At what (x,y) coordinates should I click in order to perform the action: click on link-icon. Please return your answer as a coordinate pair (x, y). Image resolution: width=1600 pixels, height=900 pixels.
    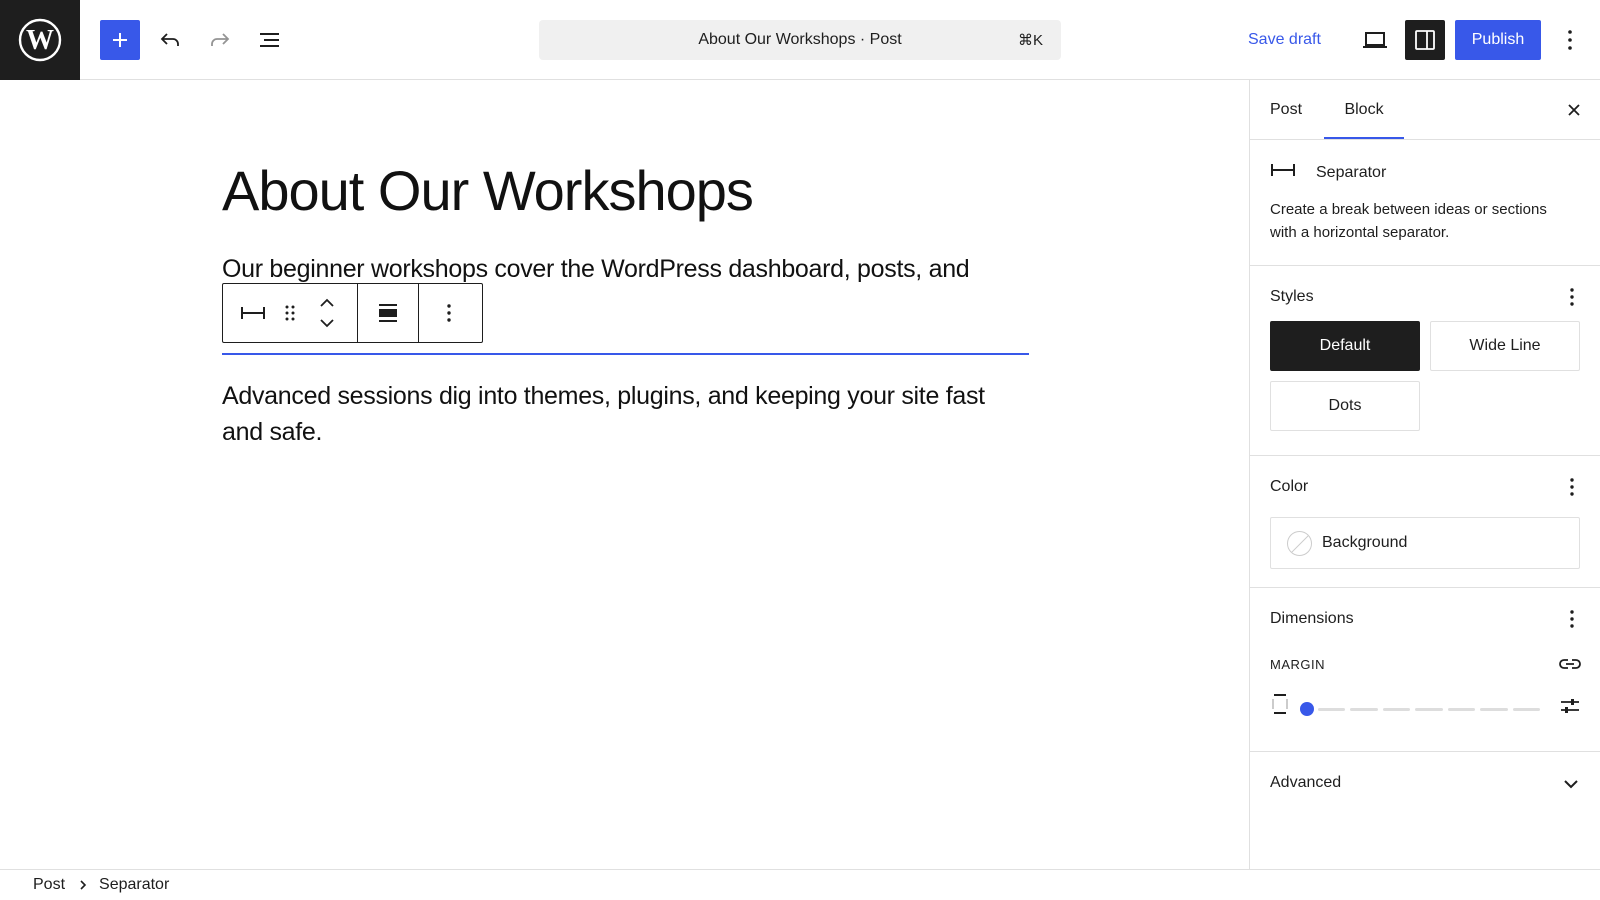
    Looking at the image, I should click on (1570, 664).